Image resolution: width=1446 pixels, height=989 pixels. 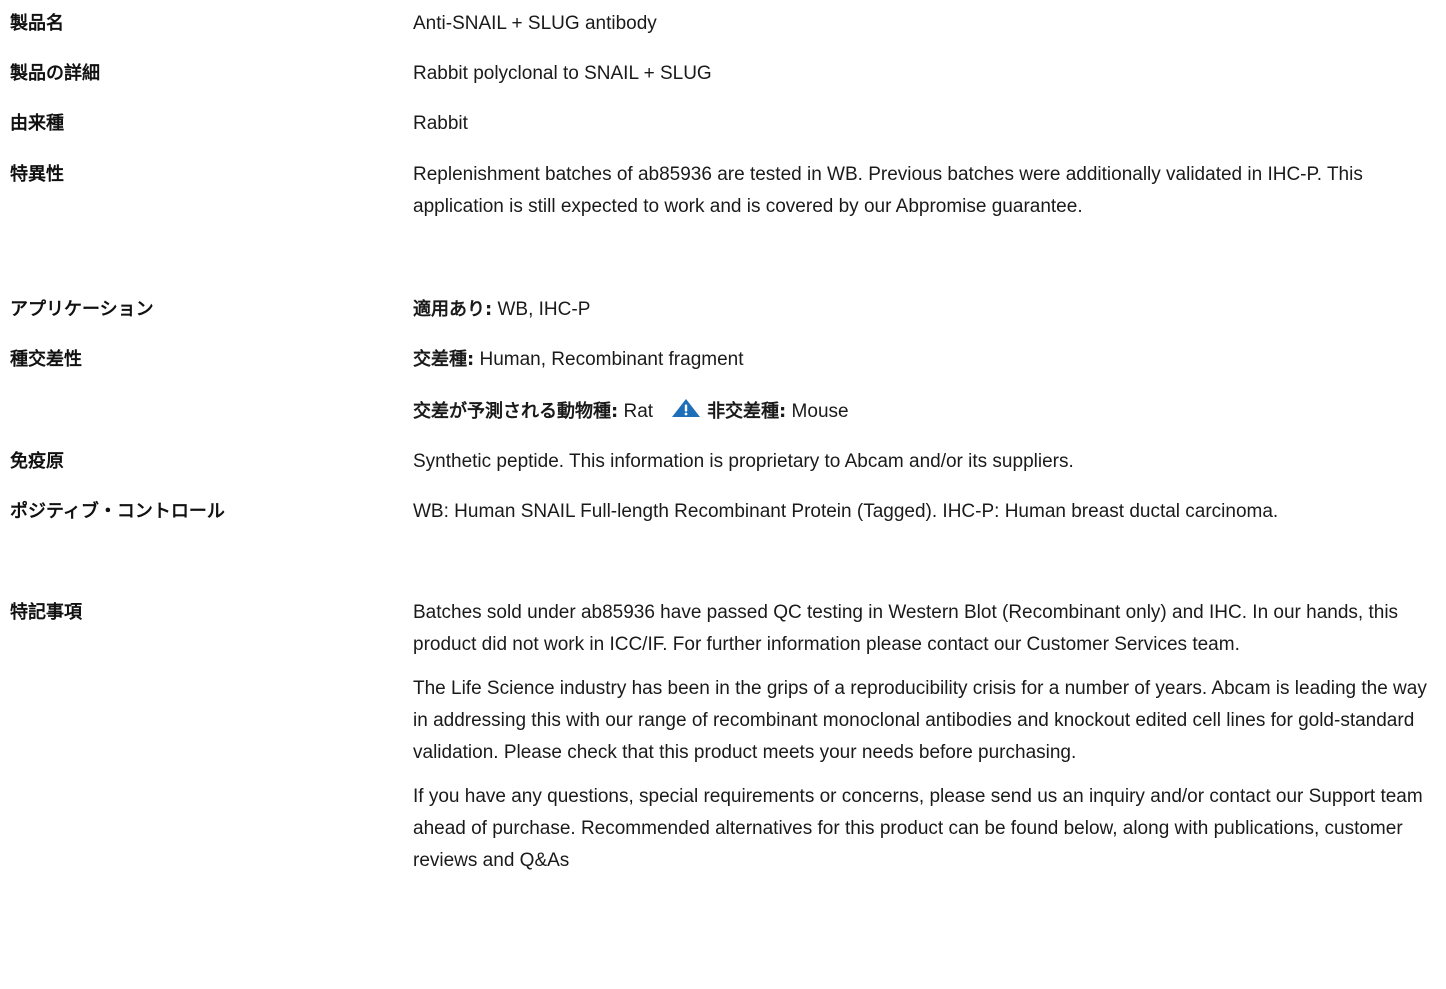 What do you see at coordinates (516, 411) in the screenshot?
I see `predicted-species-prefix: 交差が予測される動物種:` at bounding box center [516, 411].